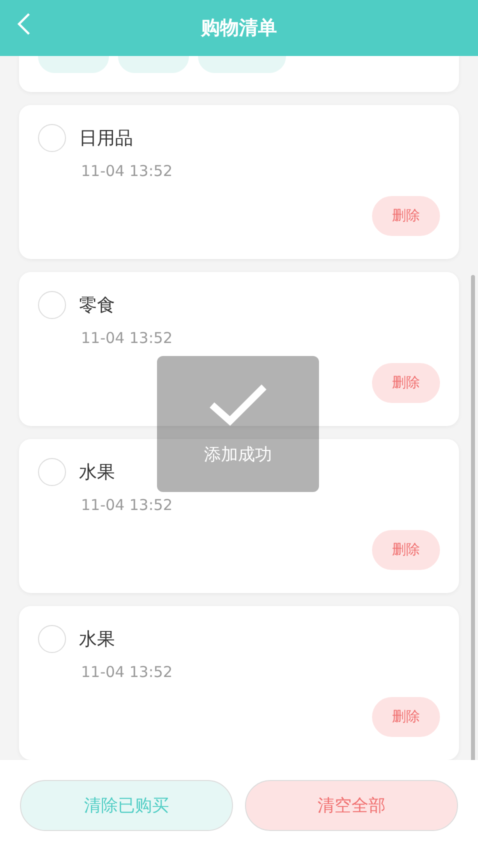  What do you see at coordinates (126, 805) in the screenshot?
I see `clear-bought-button: 清除已购买` at bounding box center [126, 805].